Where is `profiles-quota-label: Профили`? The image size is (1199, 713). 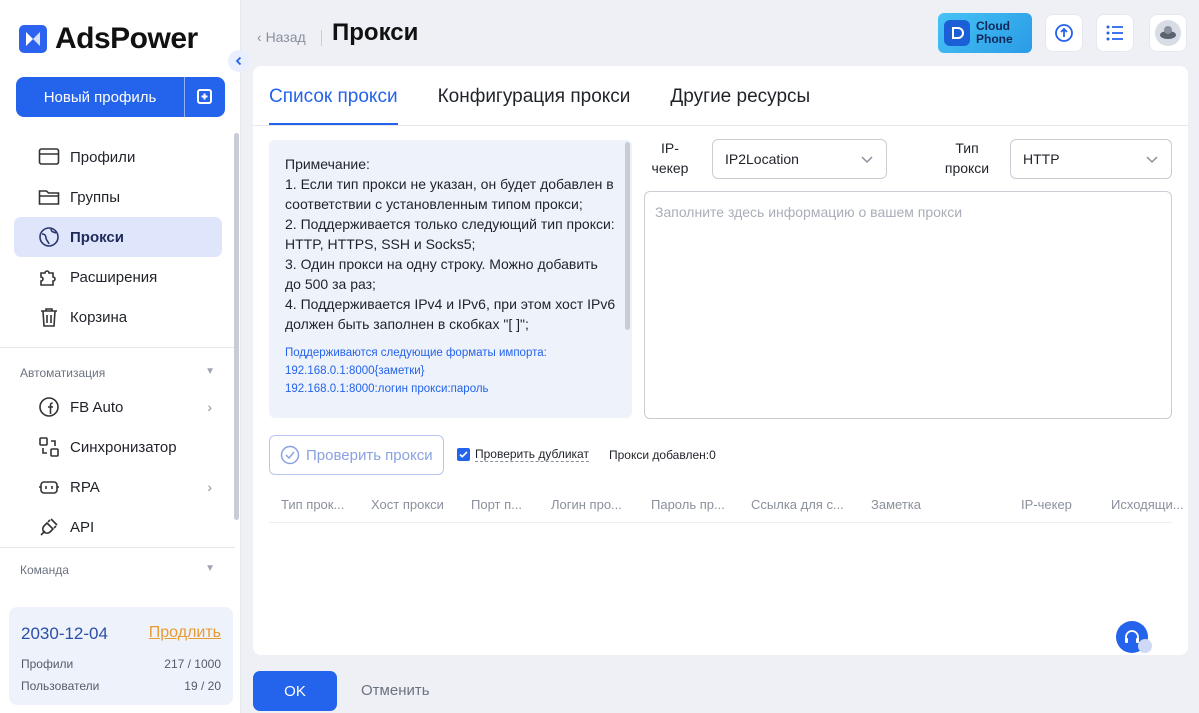
profiles-quota-label: Профили is located at coordinates (47, 664).